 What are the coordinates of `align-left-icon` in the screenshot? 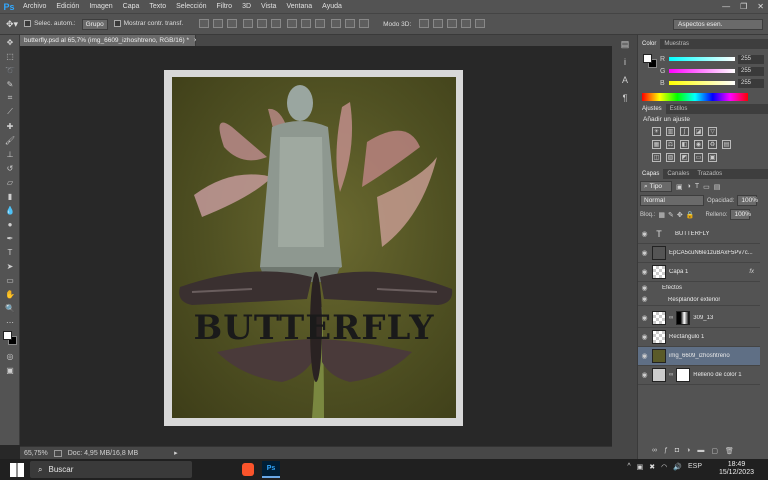 It's located at (248, 23).